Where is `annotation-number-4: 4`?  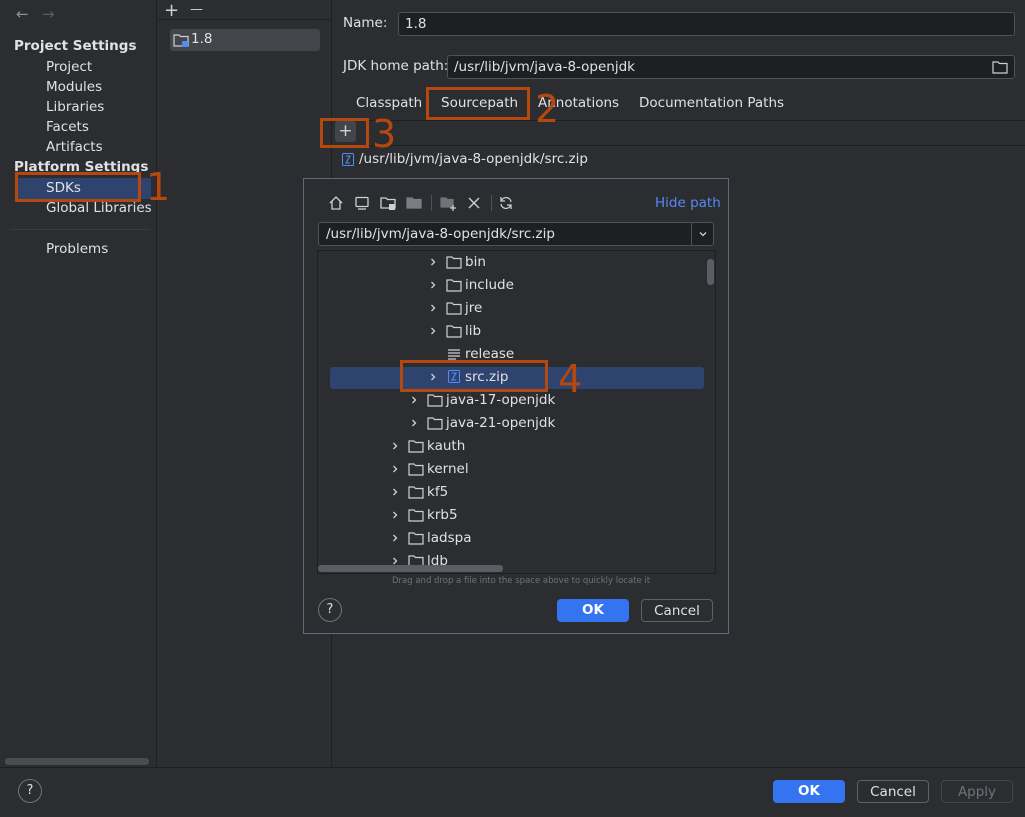 annotation-number-4: 4 is located at coordinates (570, 379).